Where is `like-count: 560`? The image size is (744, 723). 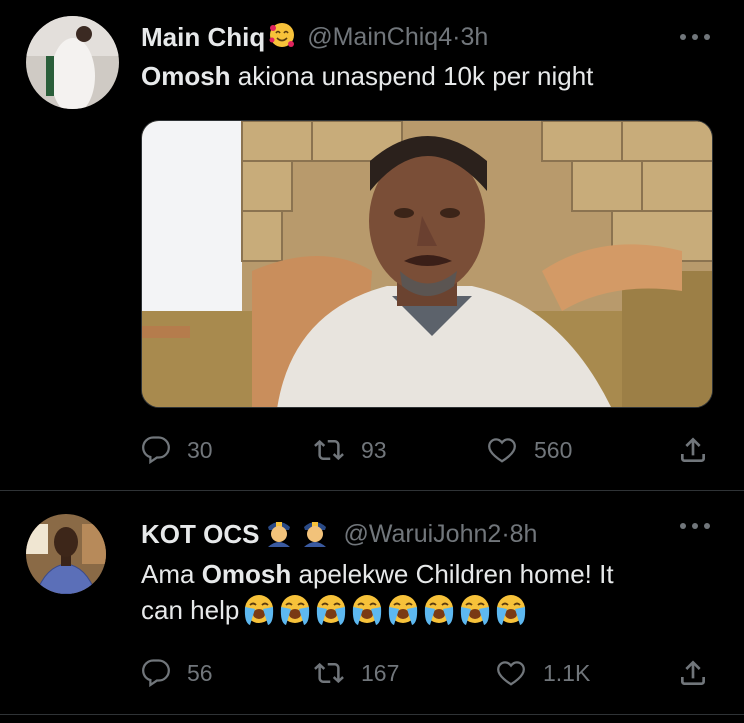 like-count: 560 is located at coordinates (553, 449).